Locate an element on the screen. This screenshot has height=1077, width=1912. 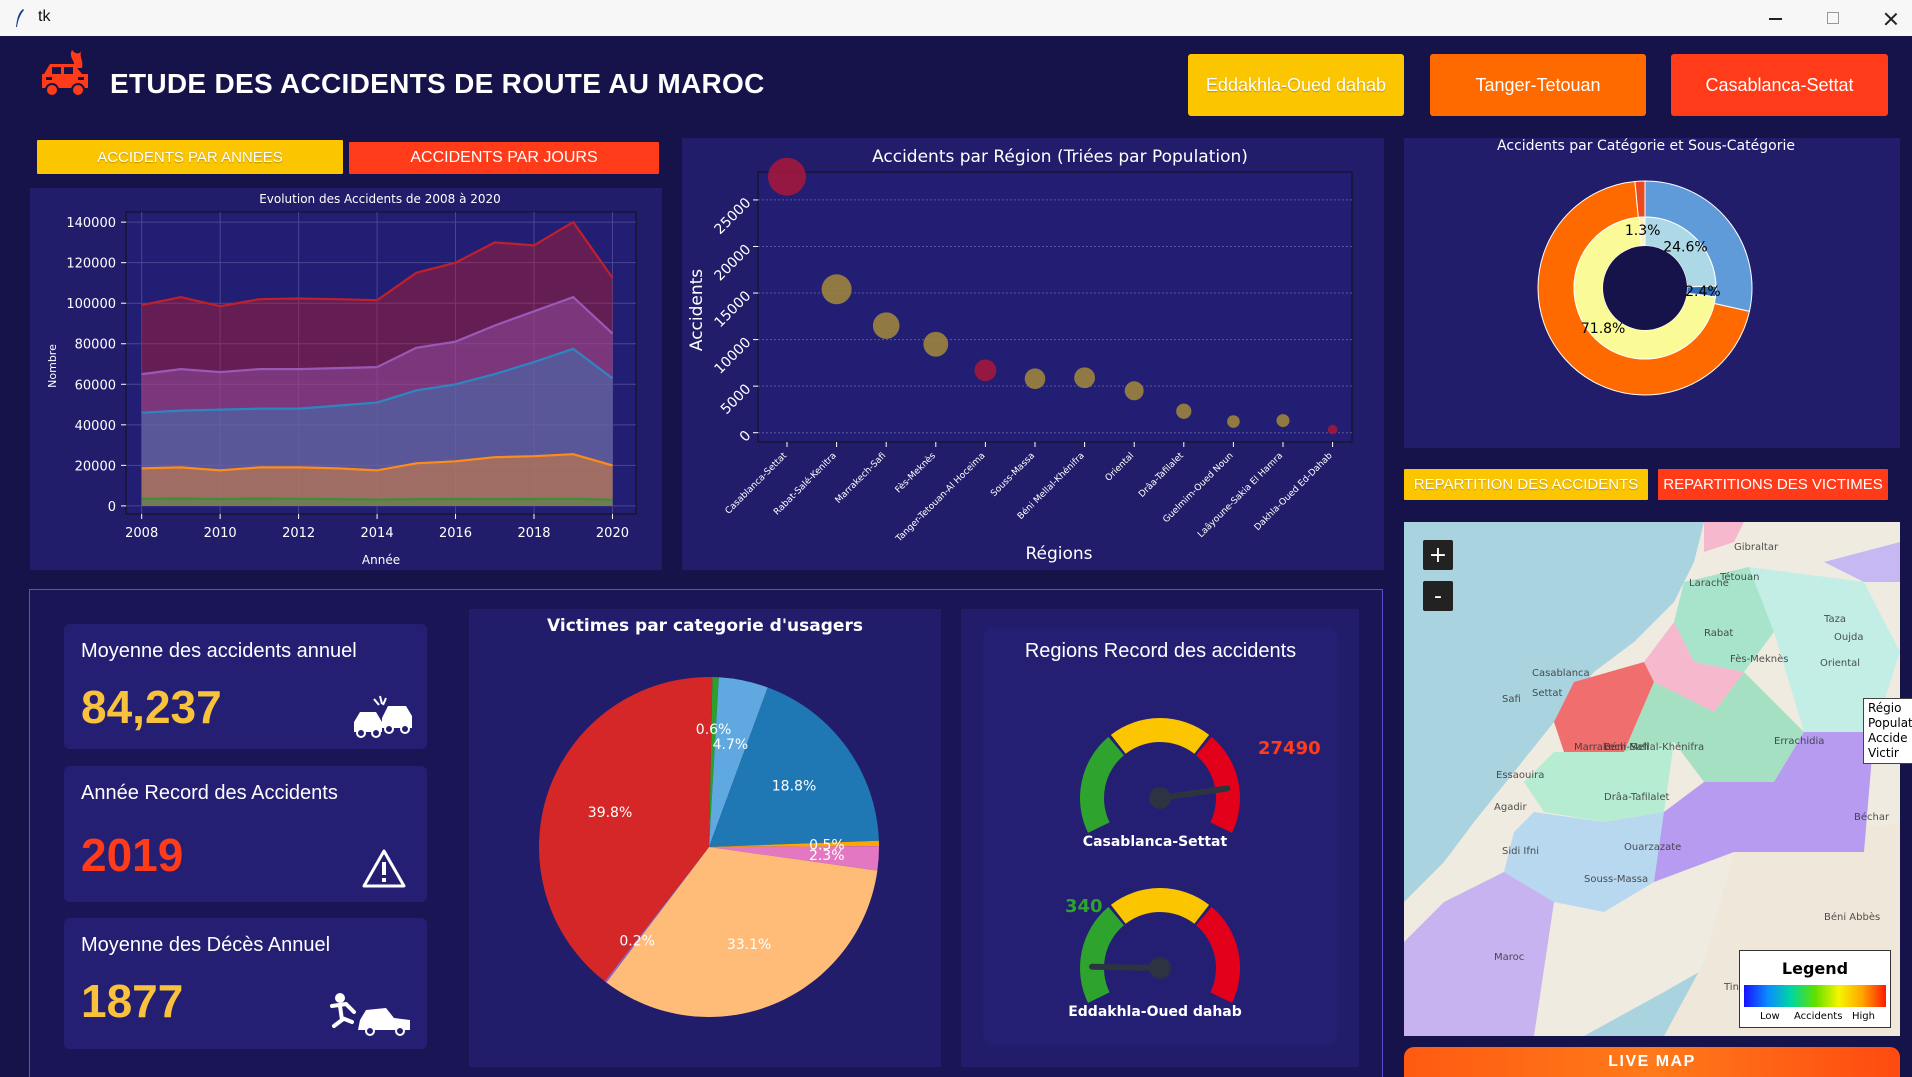
map-place-label: Oujda is located at coordinates (1849, 637).